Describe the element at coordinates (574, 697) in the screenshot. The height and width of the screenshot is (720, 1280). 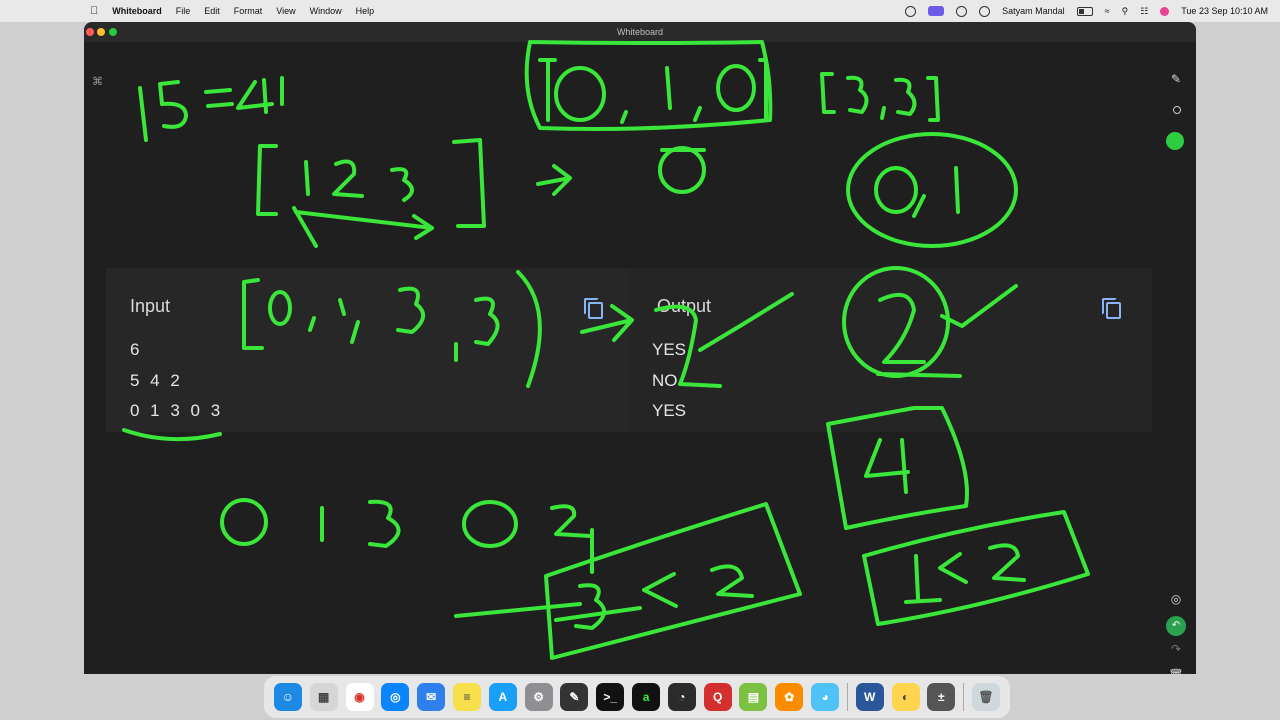
I see `textedit-icon: ✎` at that location.